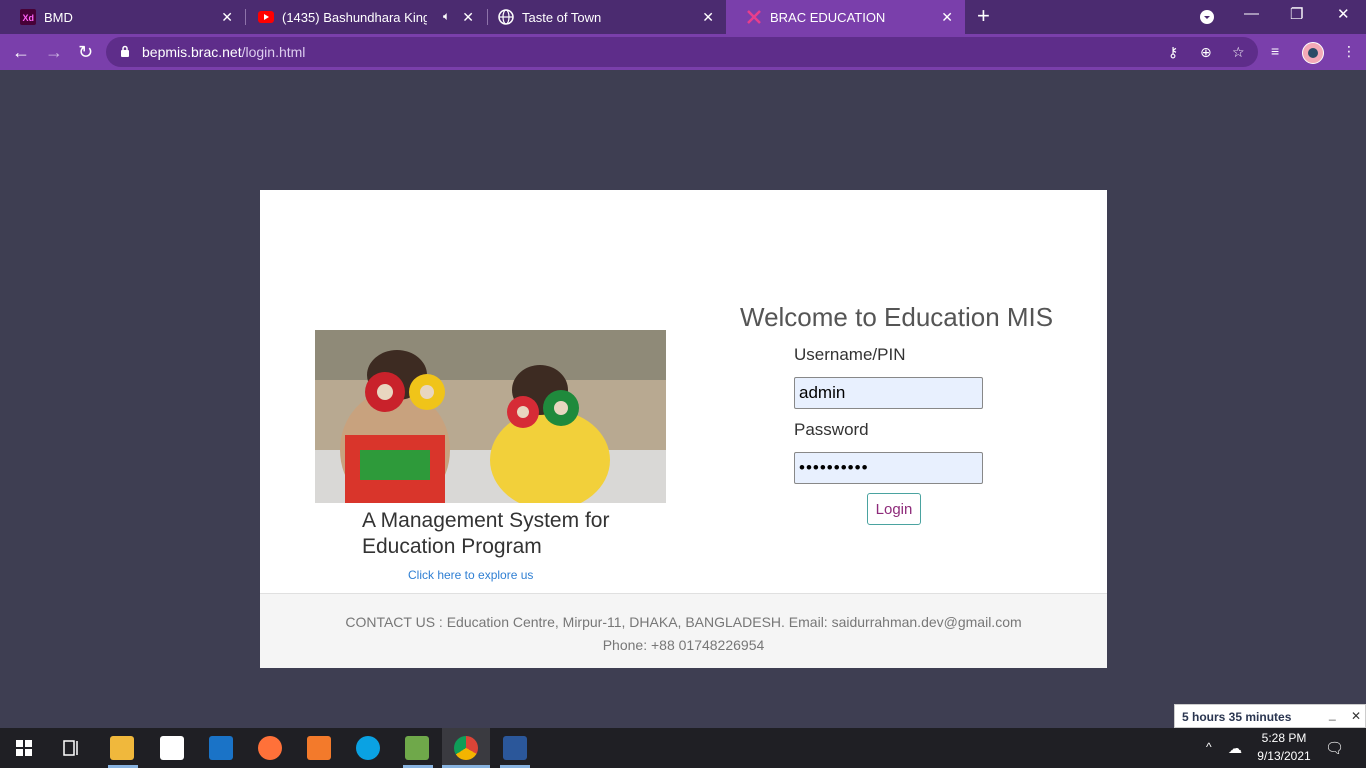  Describe the element at coordinates (1332, 714) in the screenshot. I see `minimize-icon: _` at that location.